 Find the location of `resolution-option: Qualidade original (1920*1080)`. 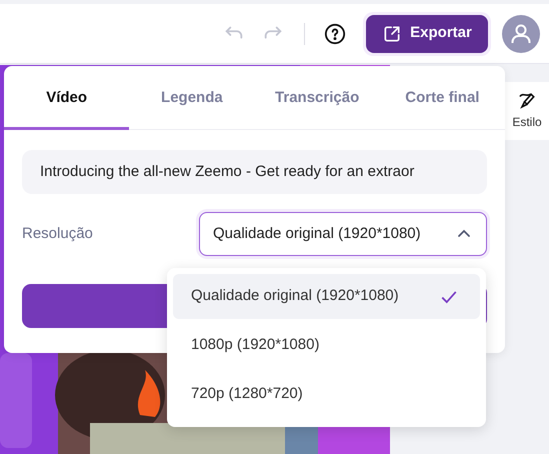

resolution-option: Qualidade original (1920*1080) is located at coordinates (326, 296).